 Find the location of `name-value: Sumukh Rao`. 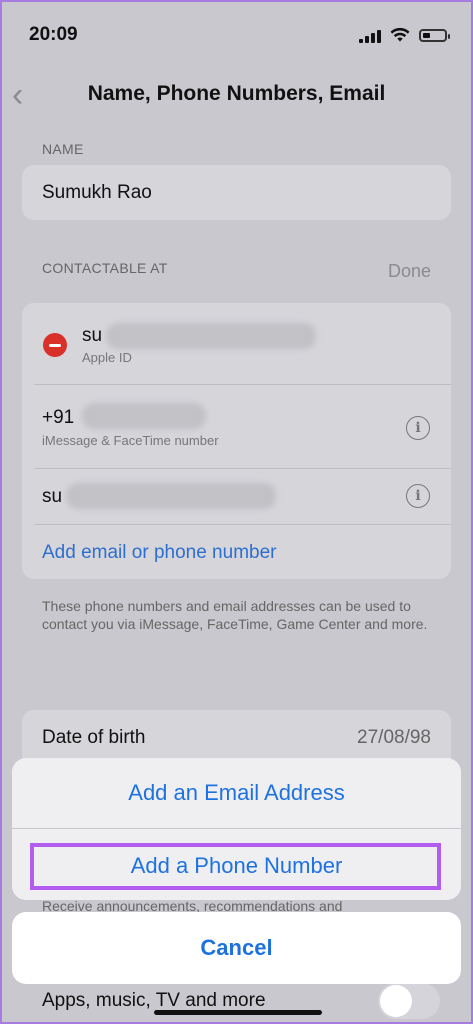

name-value: Sumukh Rao is located at coordinates (97, 192).